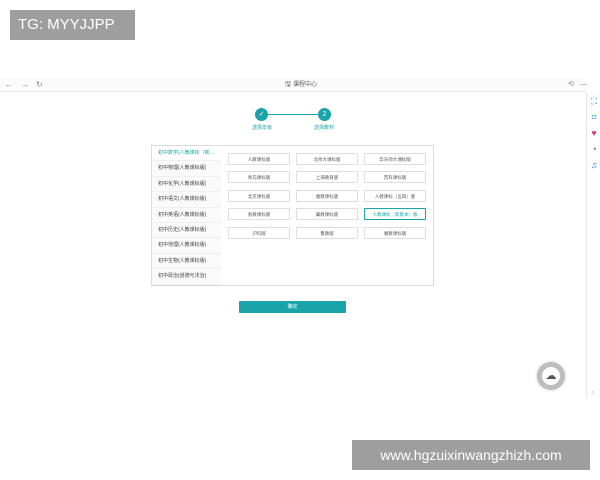 This screenshot has height=480, width=600. I want to click on window-title-text: 课程中心, so click(304, 85).